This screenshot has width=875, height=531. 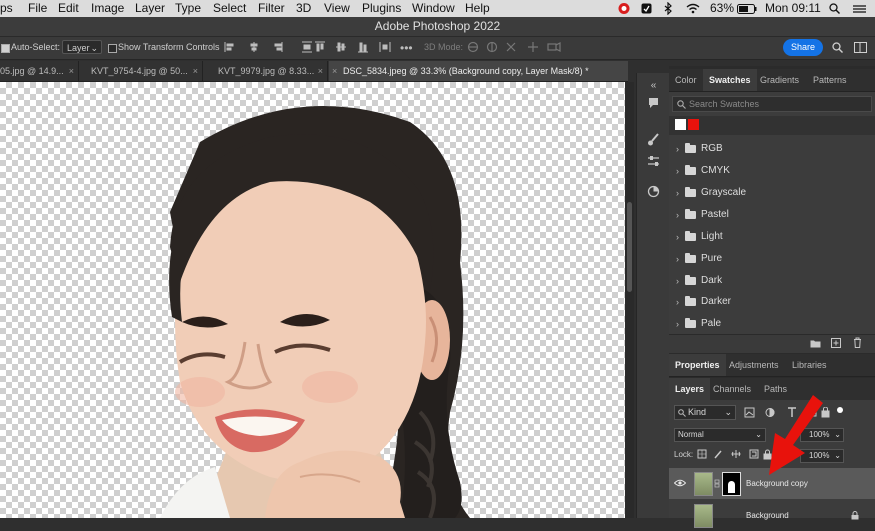 I want to click on menu-window: Window, so click(x=433, y=8).